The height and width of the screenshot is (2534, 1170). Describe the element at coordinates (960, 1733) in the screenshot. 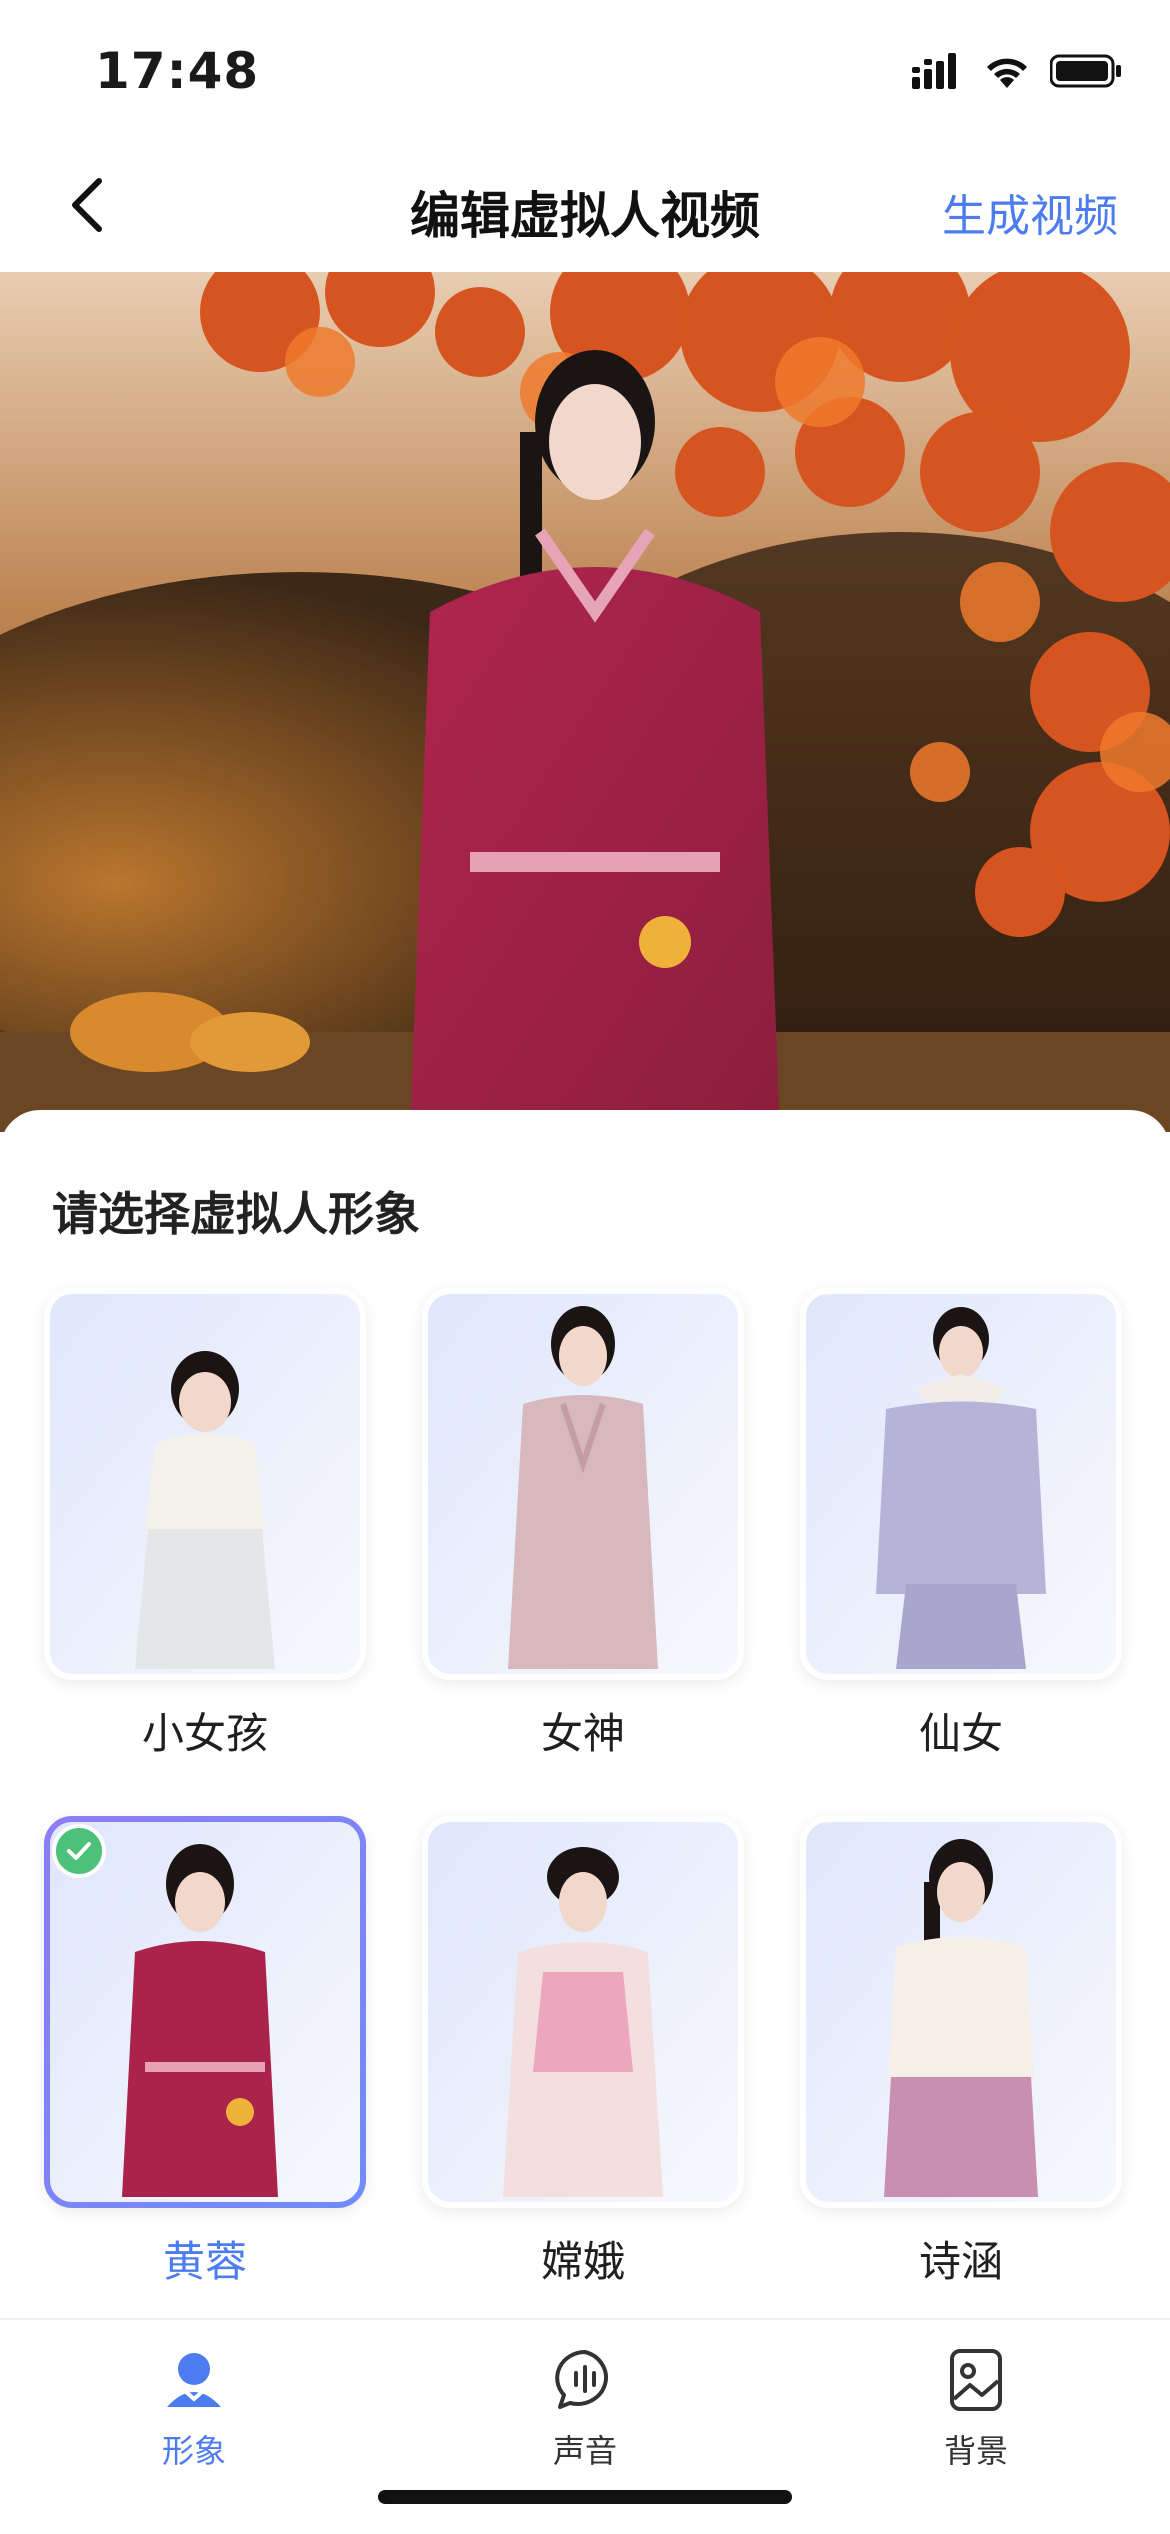

I see `avatar-label: 仙女` at that location.